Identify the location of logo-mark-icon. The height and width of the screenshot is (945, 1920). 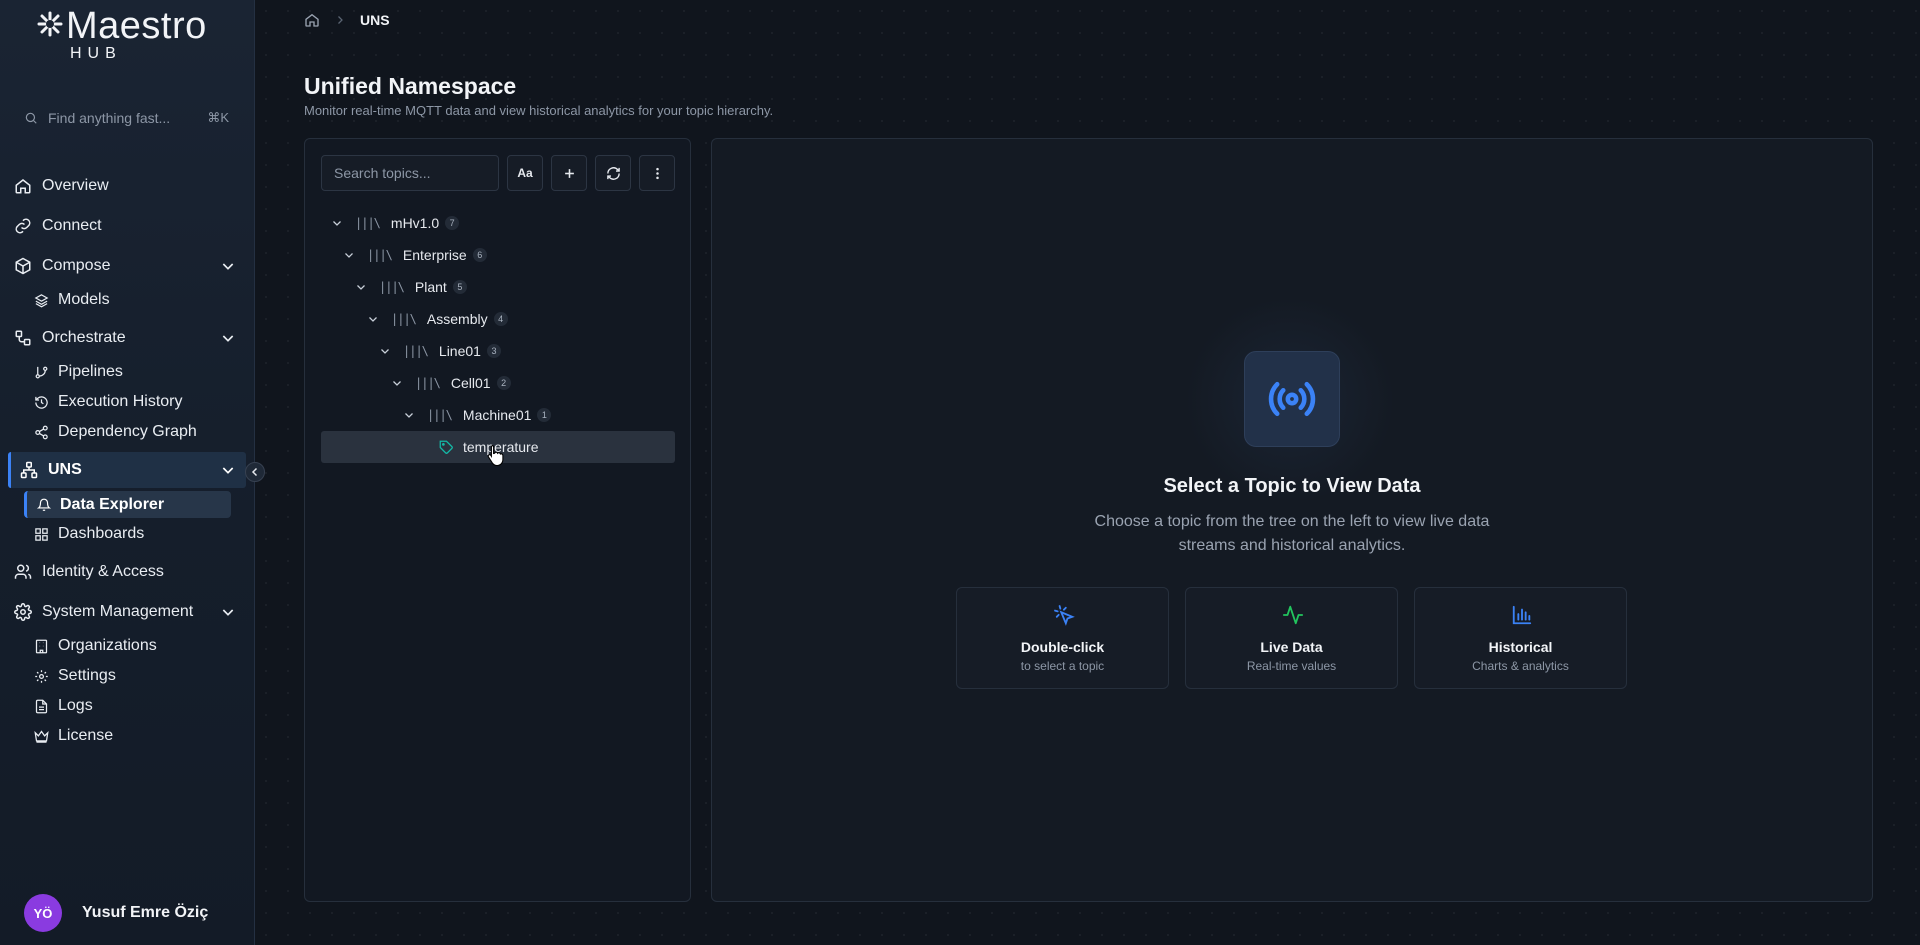
(50, 24).